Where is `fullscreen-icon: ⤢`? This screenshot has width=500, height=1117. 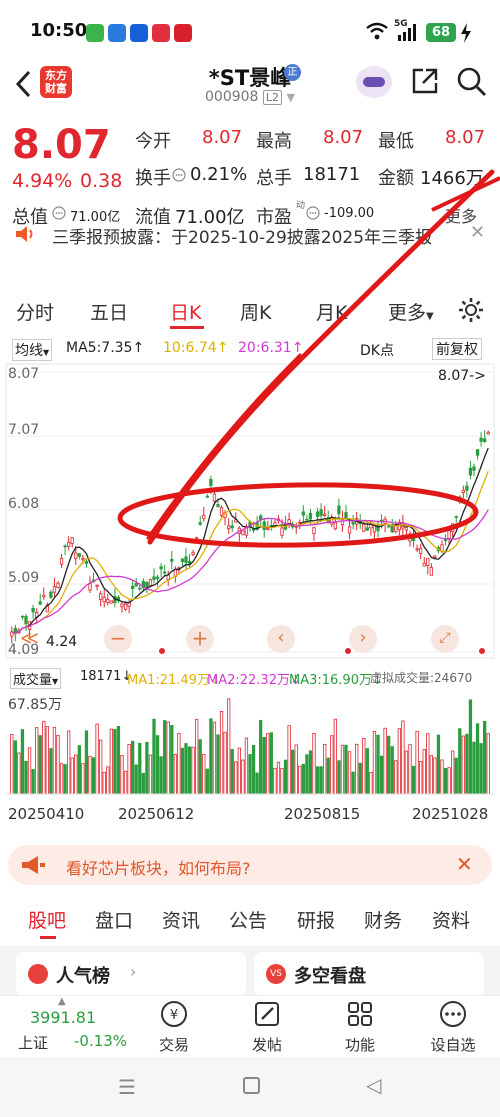
fullscreen-icon: ⤢ is located at coordinates (445, 639).